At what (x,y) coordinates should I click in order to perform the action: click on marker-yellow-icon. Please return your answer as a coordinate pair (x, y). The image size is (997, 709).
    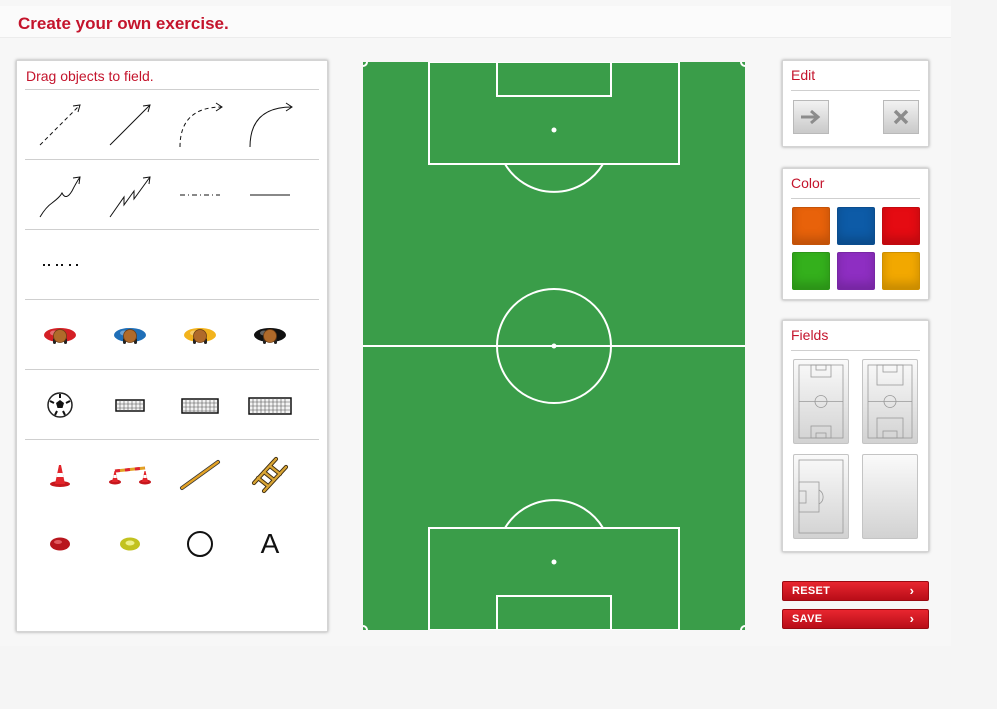
    Looking at the image, I should click on (130, 544).